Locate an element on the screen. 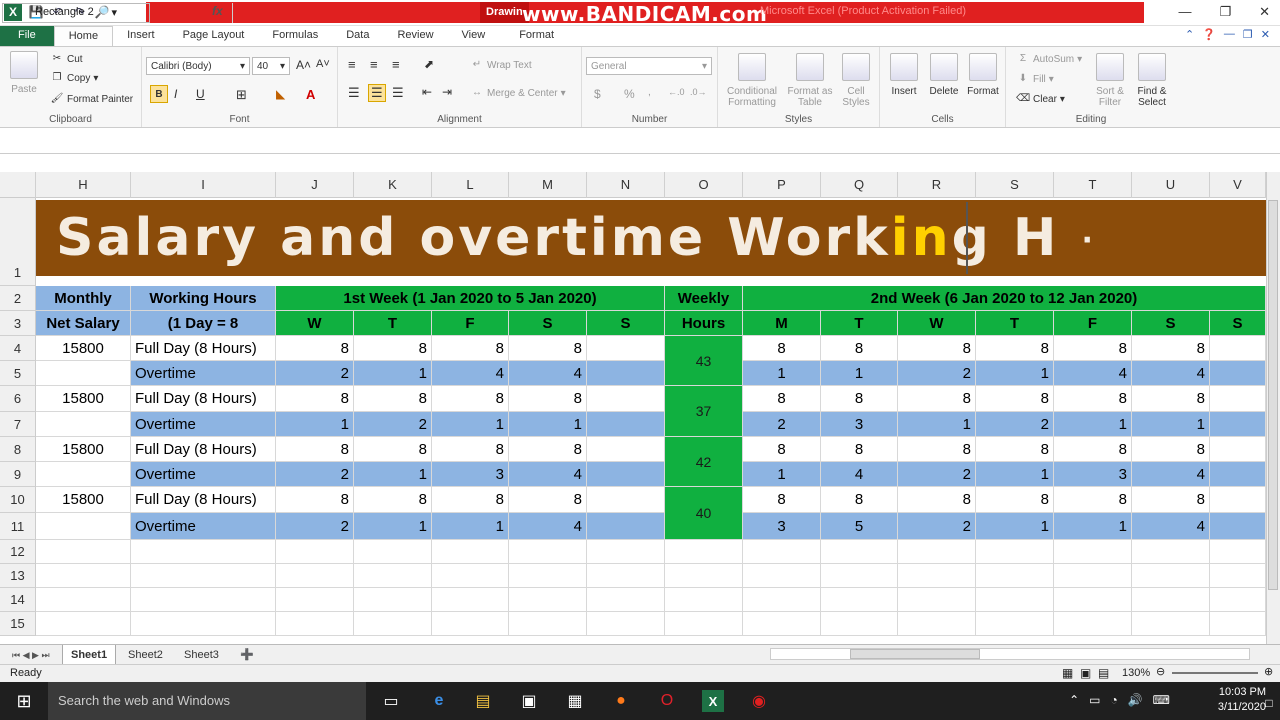  number-format-select: General ▾ is located at coordinates (649, 66).